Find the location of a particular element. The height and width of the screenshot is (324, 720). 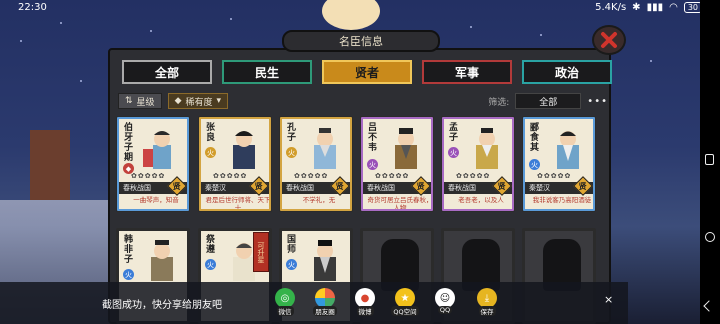

building-silhouette is located at coordinates (50, 165).